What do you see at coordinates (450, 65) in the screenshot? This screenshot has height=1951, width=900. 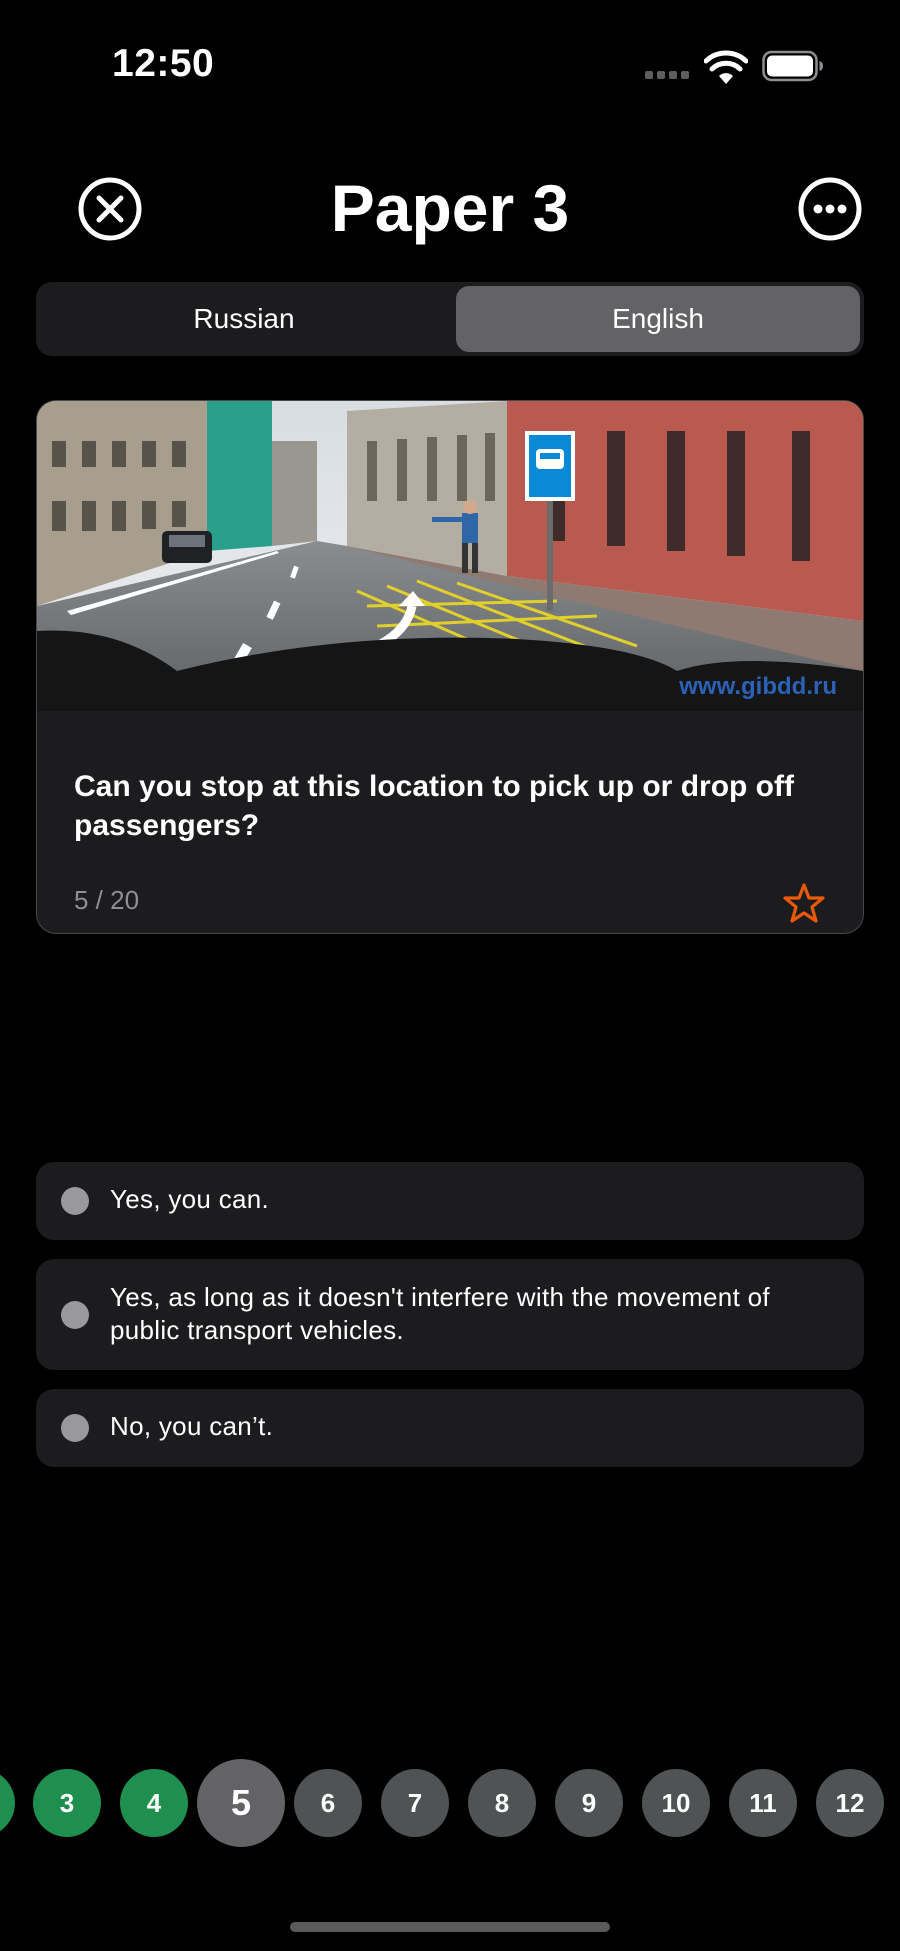 I see `status-bar: 12:50` at bounding box center [450, 65].